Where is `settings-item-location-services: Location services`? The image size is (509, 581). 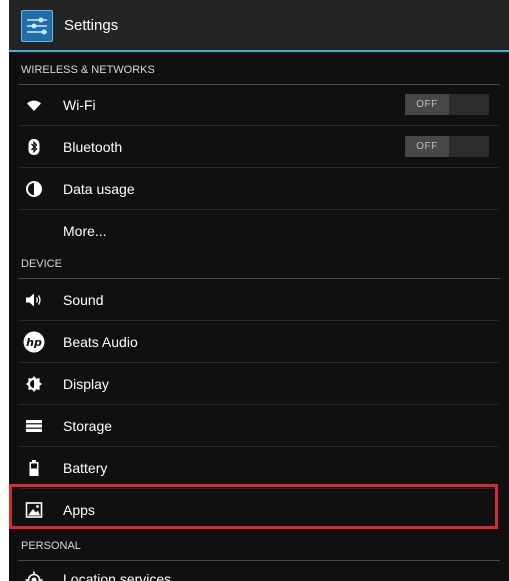 settings-item-location-services: Location services is located at coordinates (259, 571).